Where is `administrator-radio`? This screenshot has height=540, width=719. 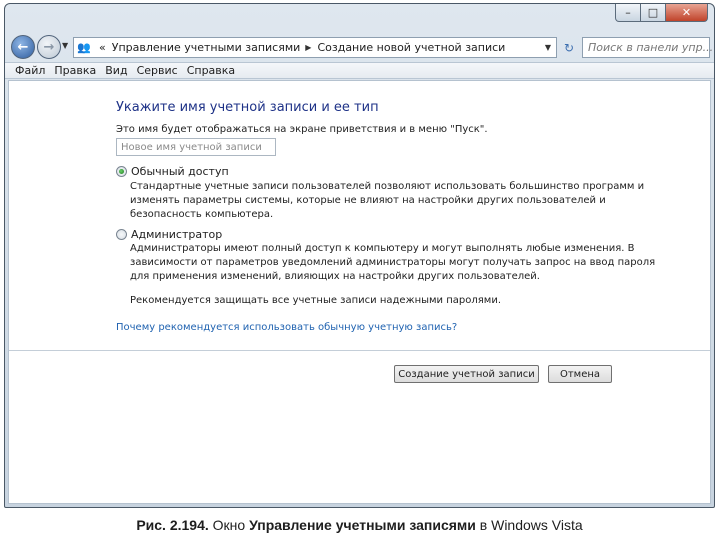
administrator-radio is located at coordinates (121, 234).